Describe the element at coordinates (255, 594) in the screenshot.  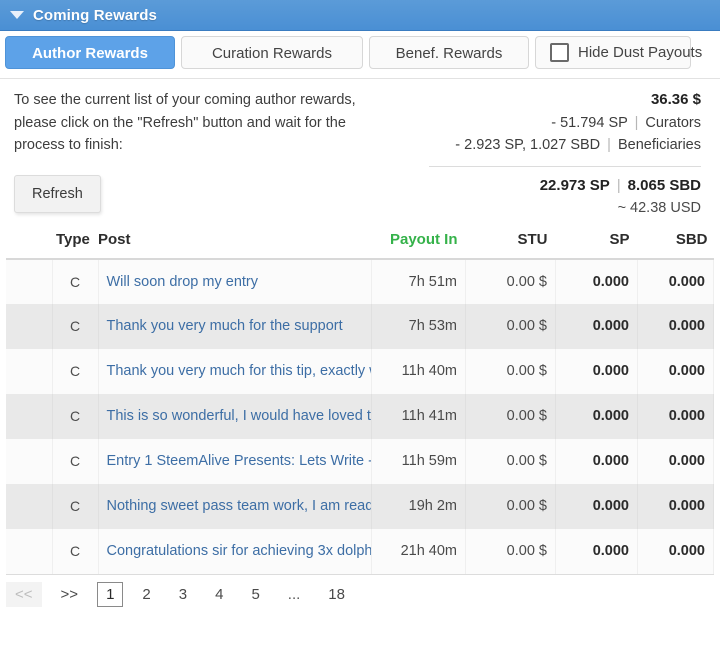
I see `pagination-page-5: 5` at that location.